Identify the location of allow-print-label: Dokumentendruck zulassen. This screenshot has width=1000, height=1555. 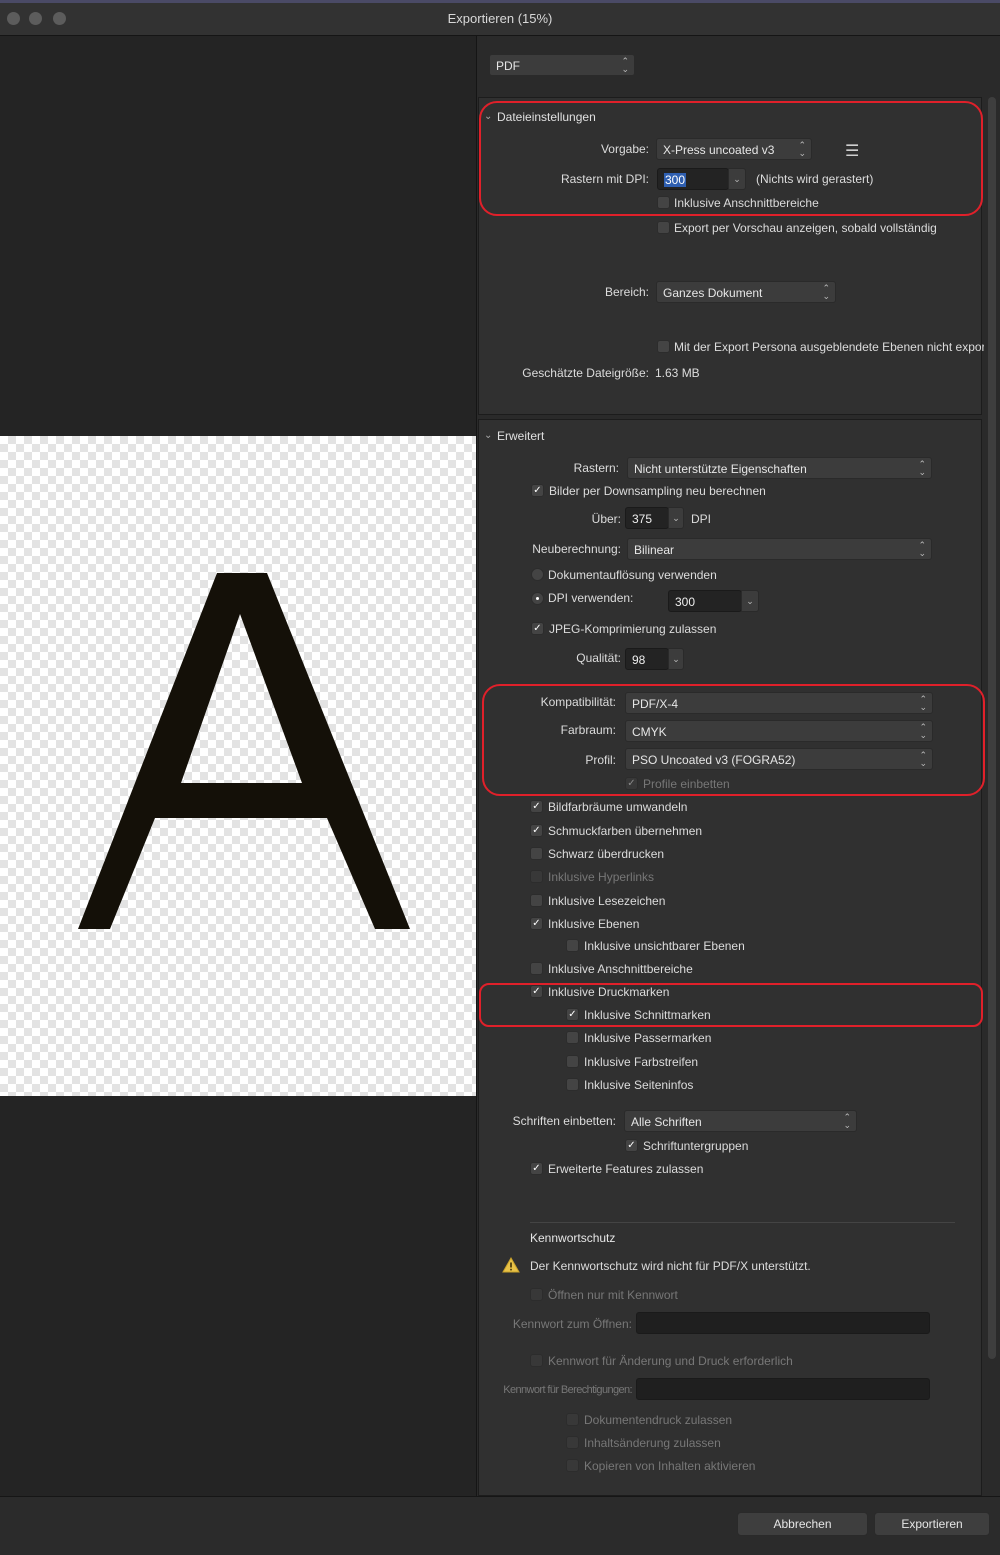
(658, 1420).